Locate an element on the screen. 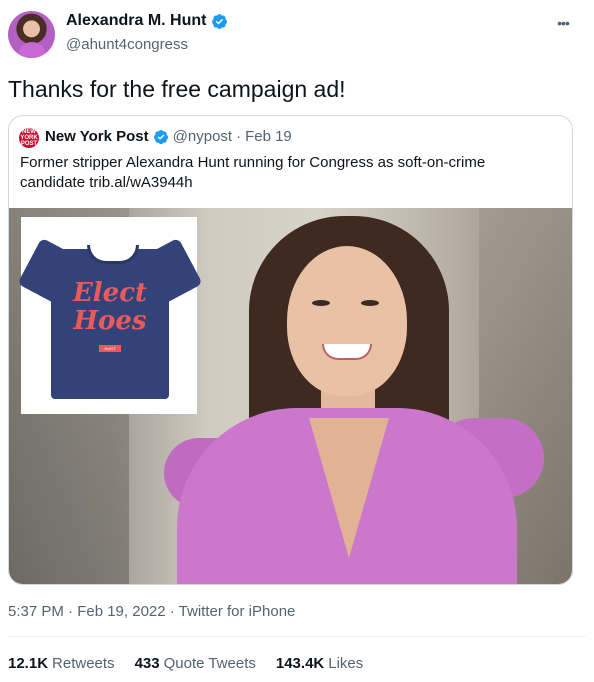 This screenshot has width=594, height=682. author-name-row: Alexandra M. Hunt is located at coordinates (147, 21).